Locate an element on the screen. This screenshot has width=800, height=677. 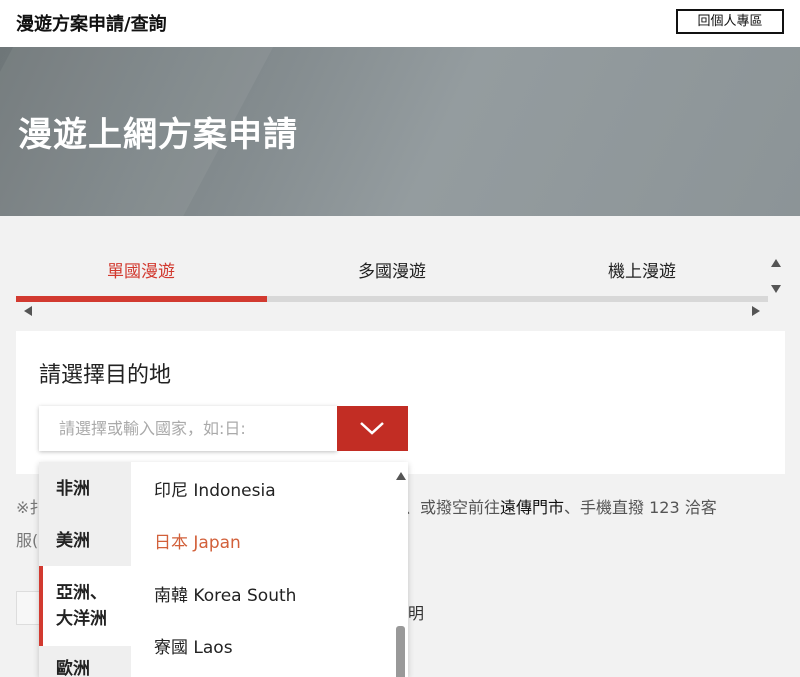
tab-indicator-track is located at coordinates (392, 299).